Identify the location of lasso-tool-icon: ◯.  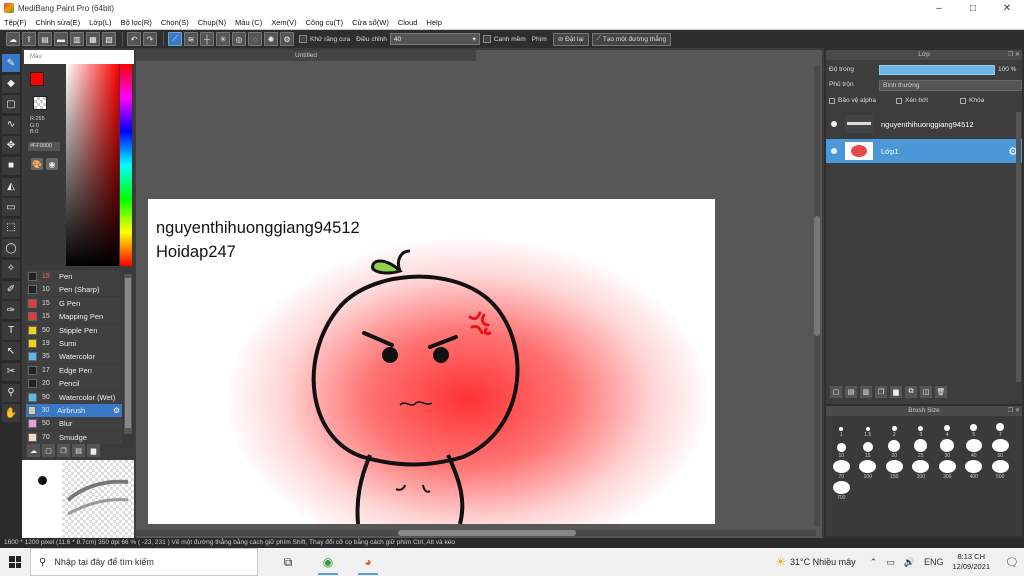
(11, 248).